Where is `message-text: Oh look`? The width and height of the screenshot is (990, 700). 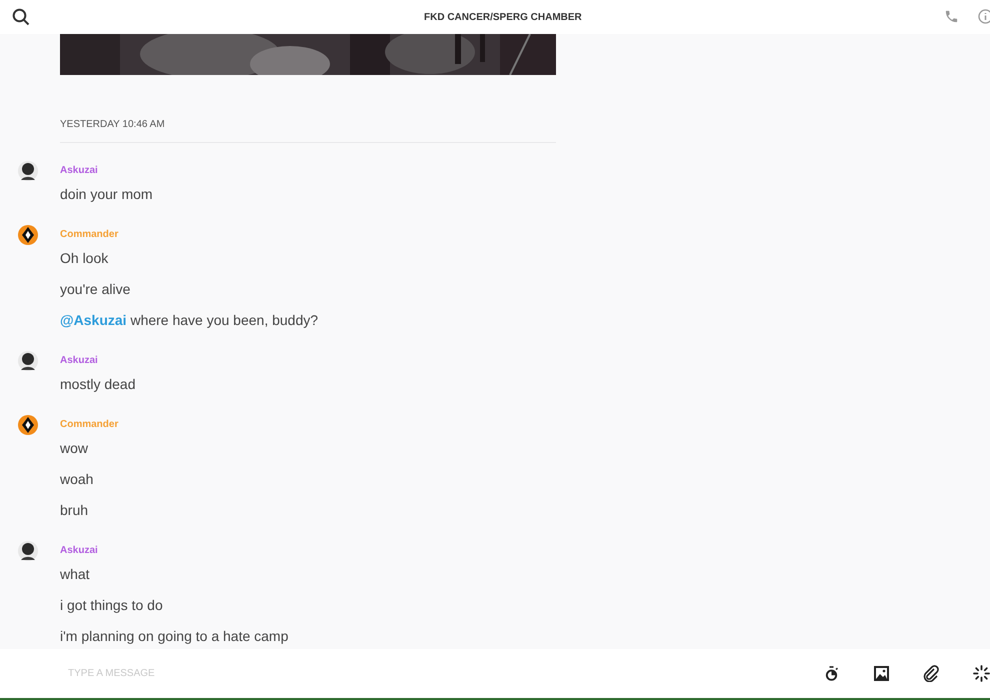
message-text: Oh look is located at coordinates (84, 258).